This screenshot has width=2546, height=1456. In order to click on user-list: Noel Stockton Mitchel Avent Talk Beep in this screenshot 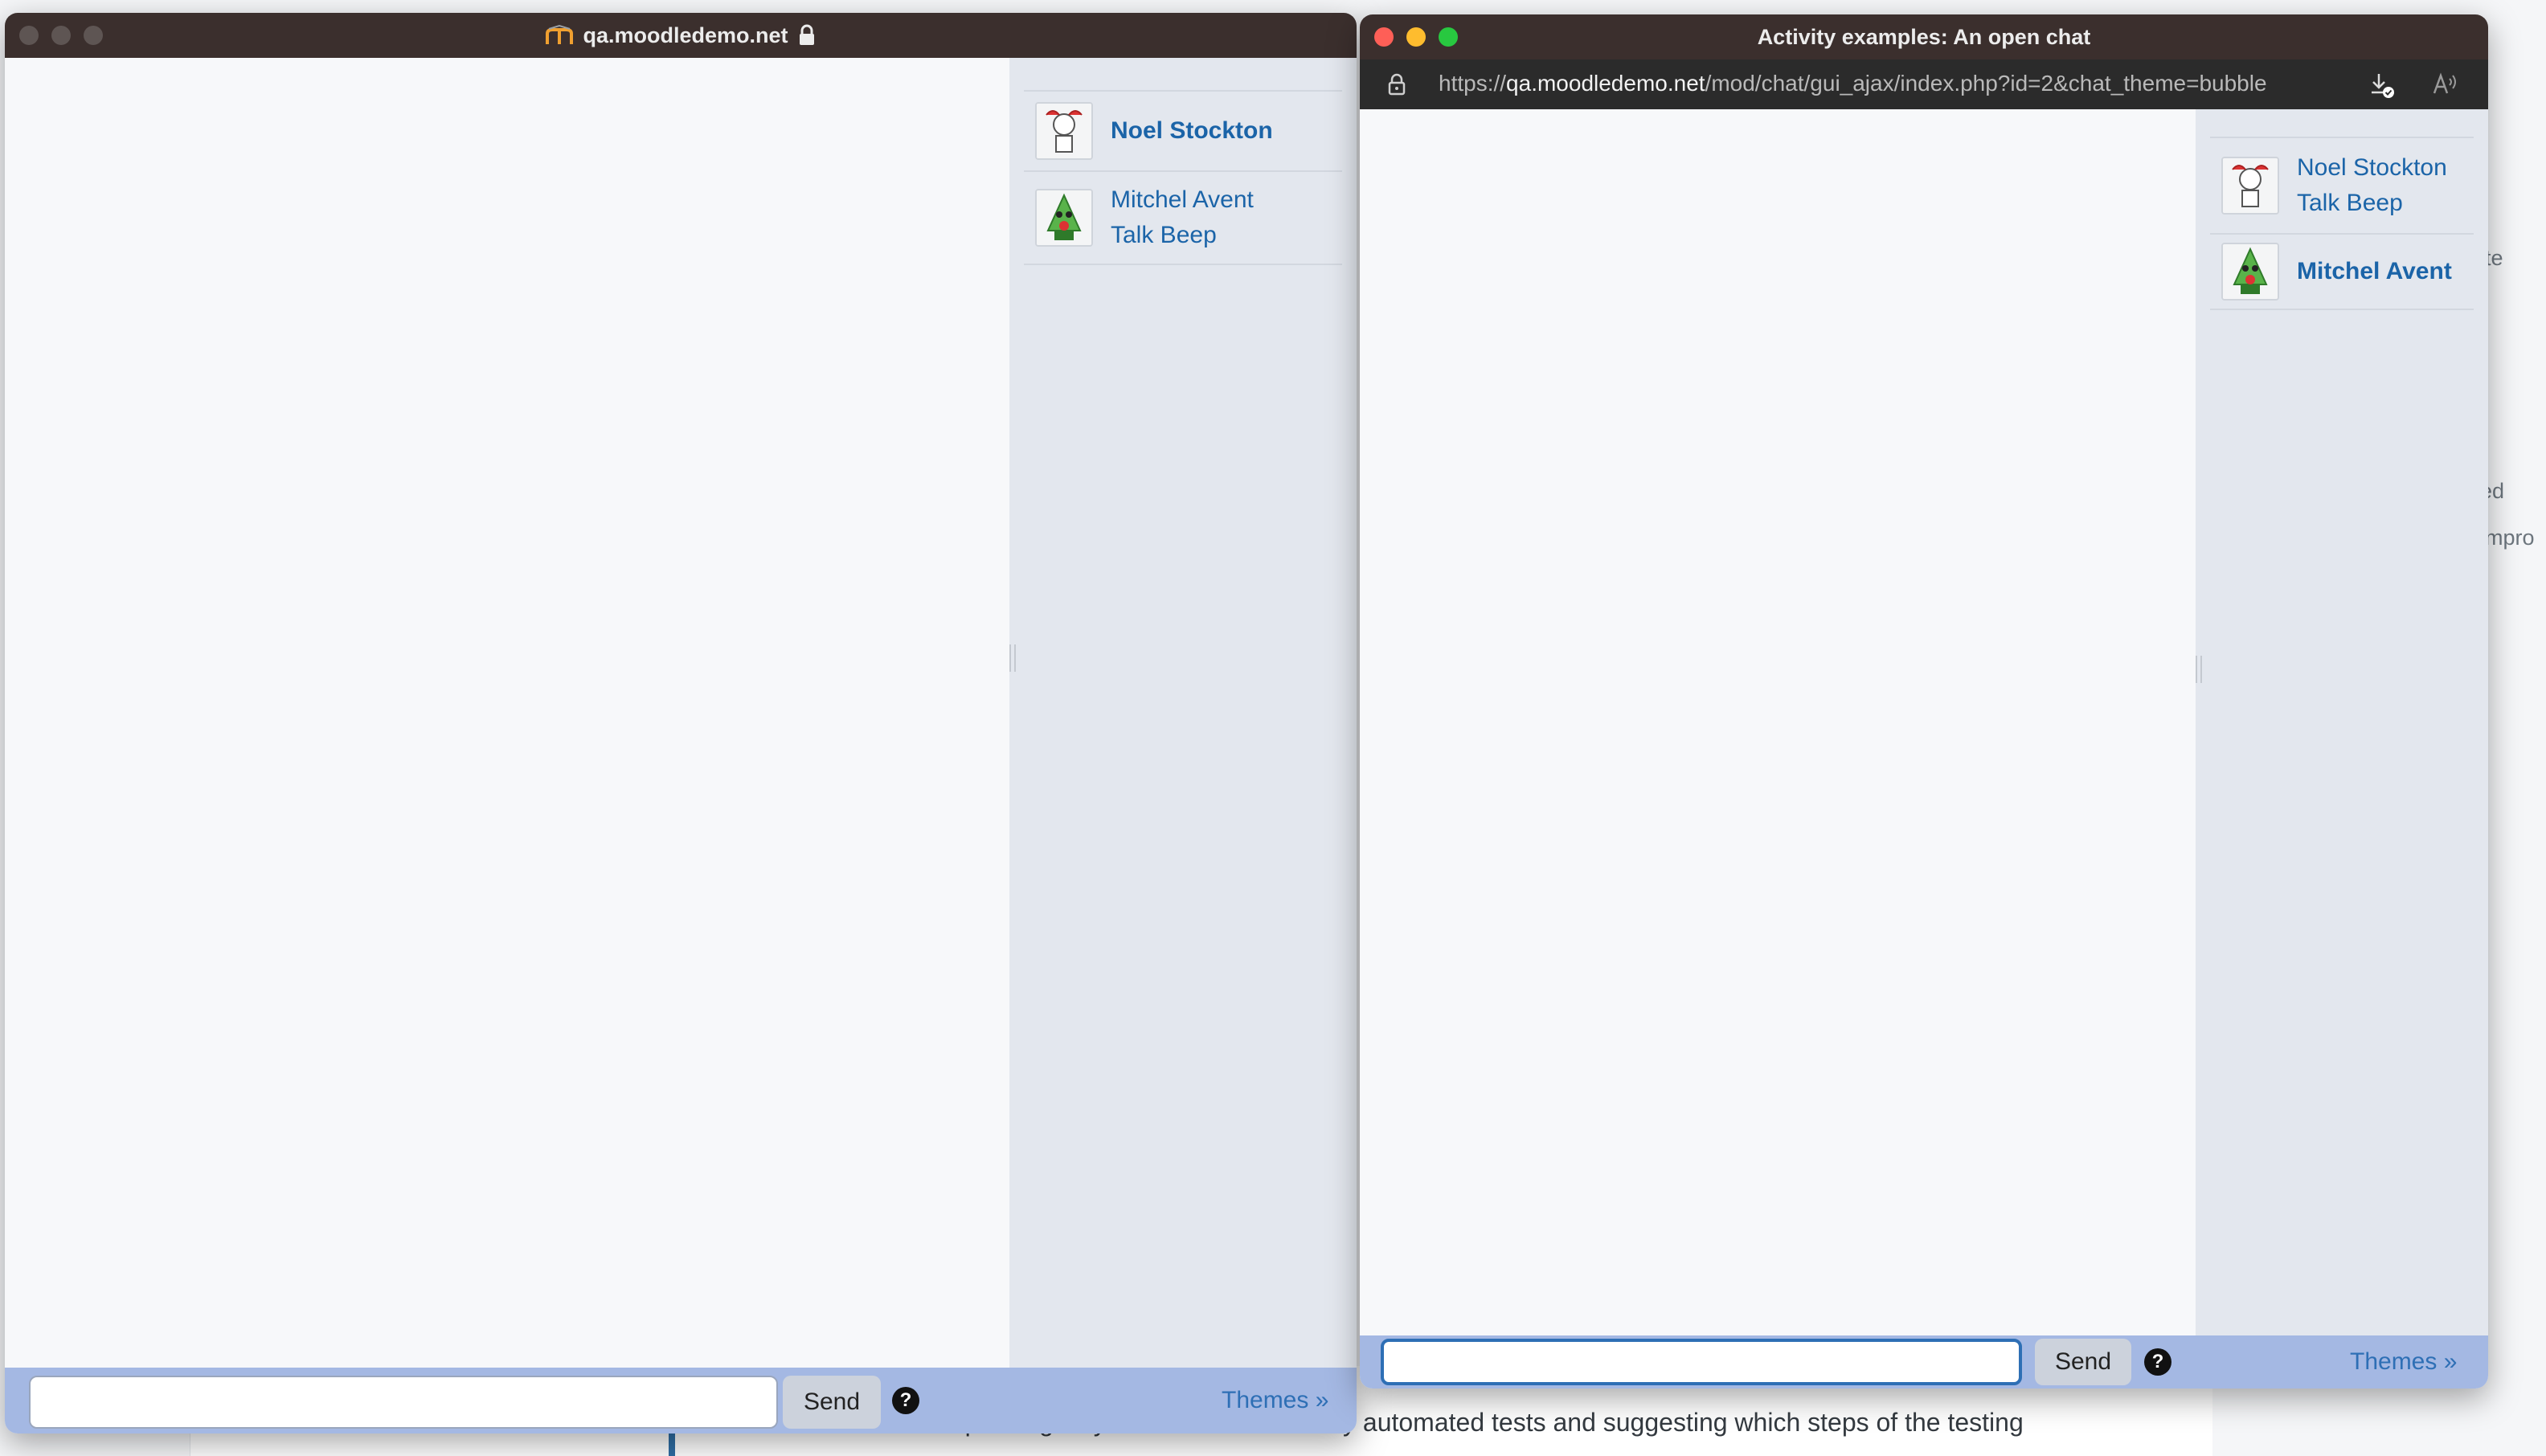, I will do `click(1183, 177)`.